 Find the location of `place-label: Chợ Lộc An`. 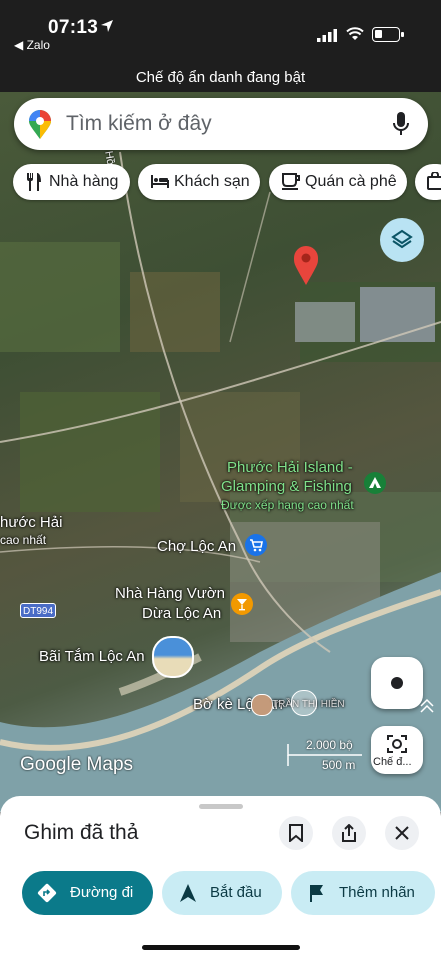

place-label: Chợ Lộc An is located at coordinates (196, 546).